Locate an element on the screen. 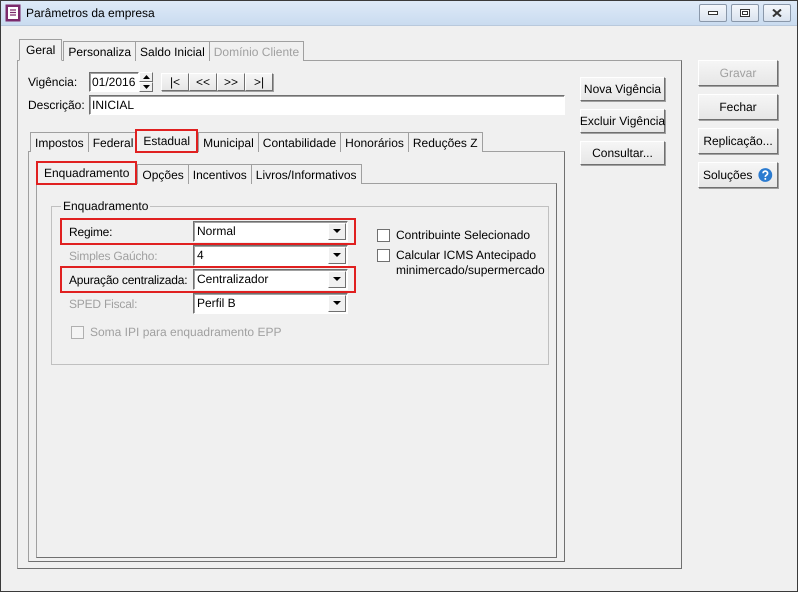 The image size is (798, 592). tab: Personaliza is located at coordinates (99, 51).